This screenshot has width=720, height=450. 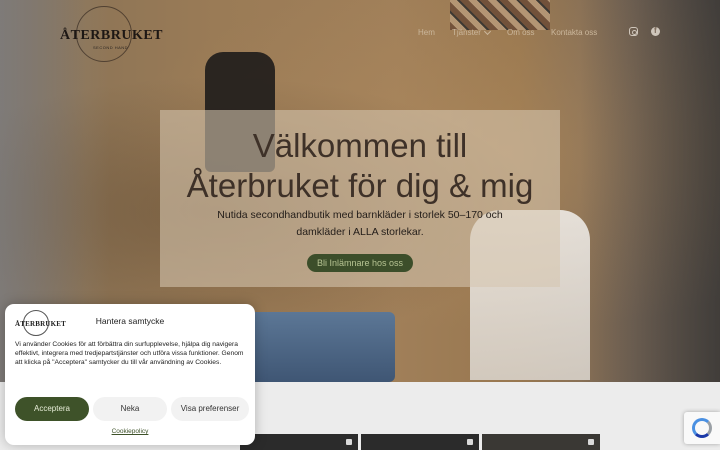 I want to click on instagram-icon, so click(x=633, y=31).